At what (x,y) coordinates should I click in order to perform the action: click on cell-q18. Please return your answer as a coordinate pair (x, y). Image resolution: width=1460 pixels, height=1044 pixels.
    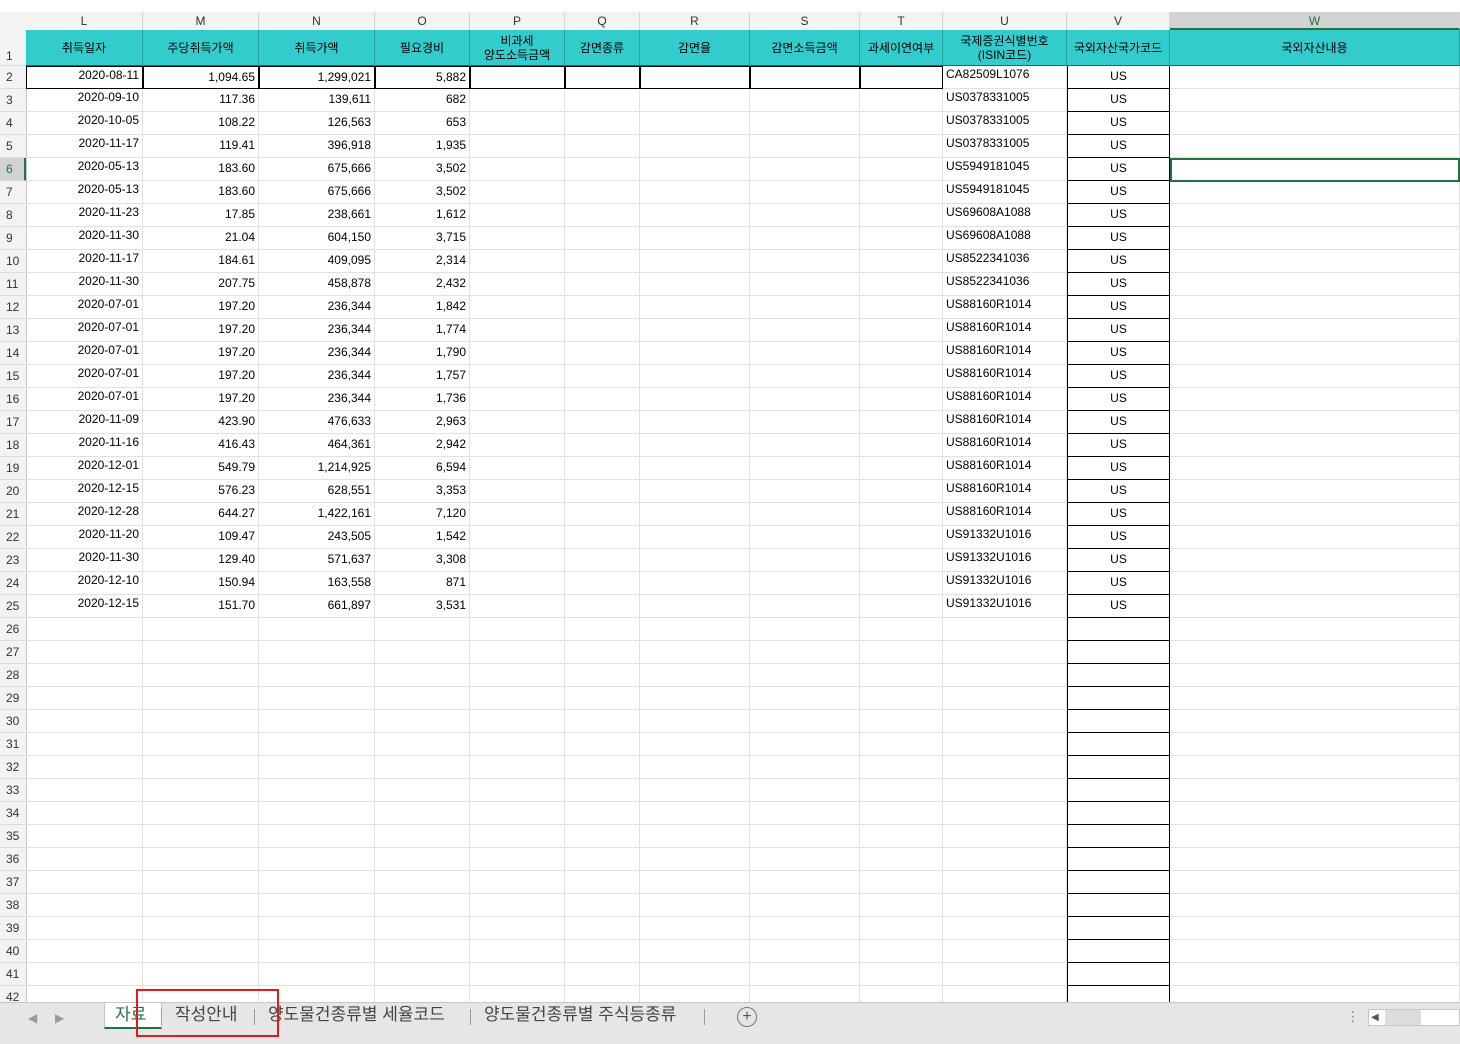
    Looking at the image, I should click on (602, 445).